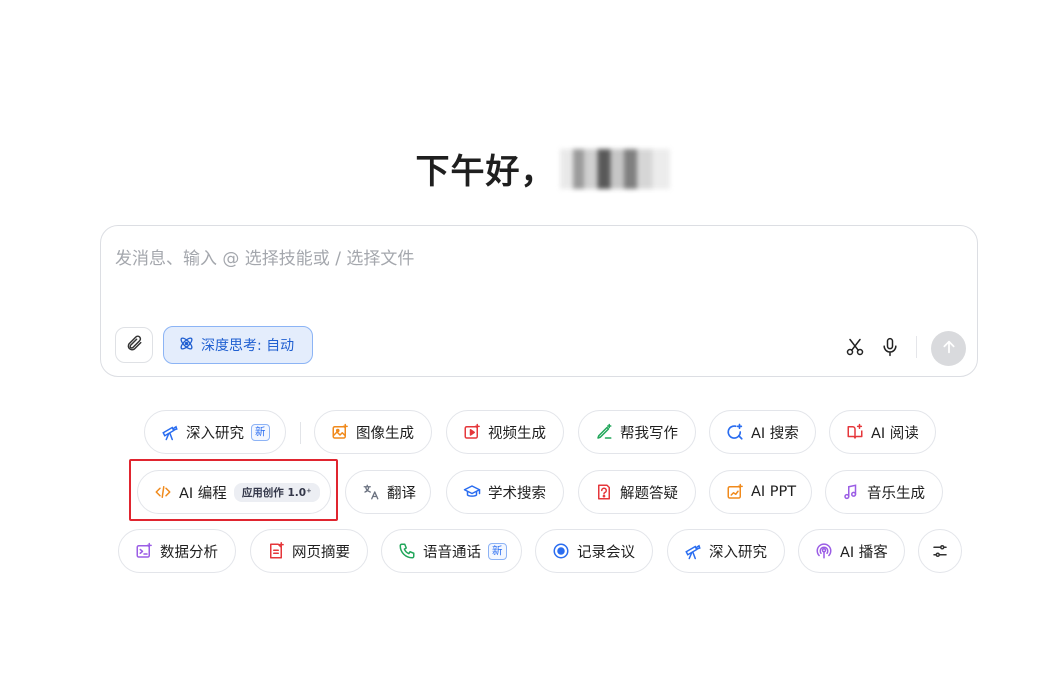 This screenshot has width=1053, height=674. I want to click on graduation-cap-icon, so click(472, 492).